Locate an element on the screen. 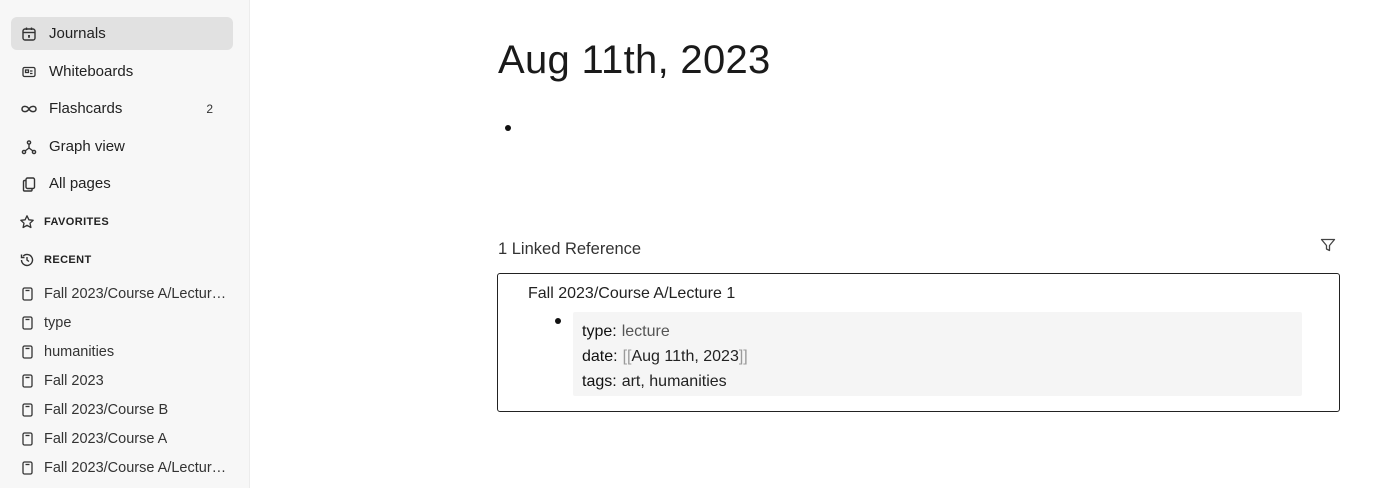  recent-section-header: RECENT is located at coordinates (55, 260).